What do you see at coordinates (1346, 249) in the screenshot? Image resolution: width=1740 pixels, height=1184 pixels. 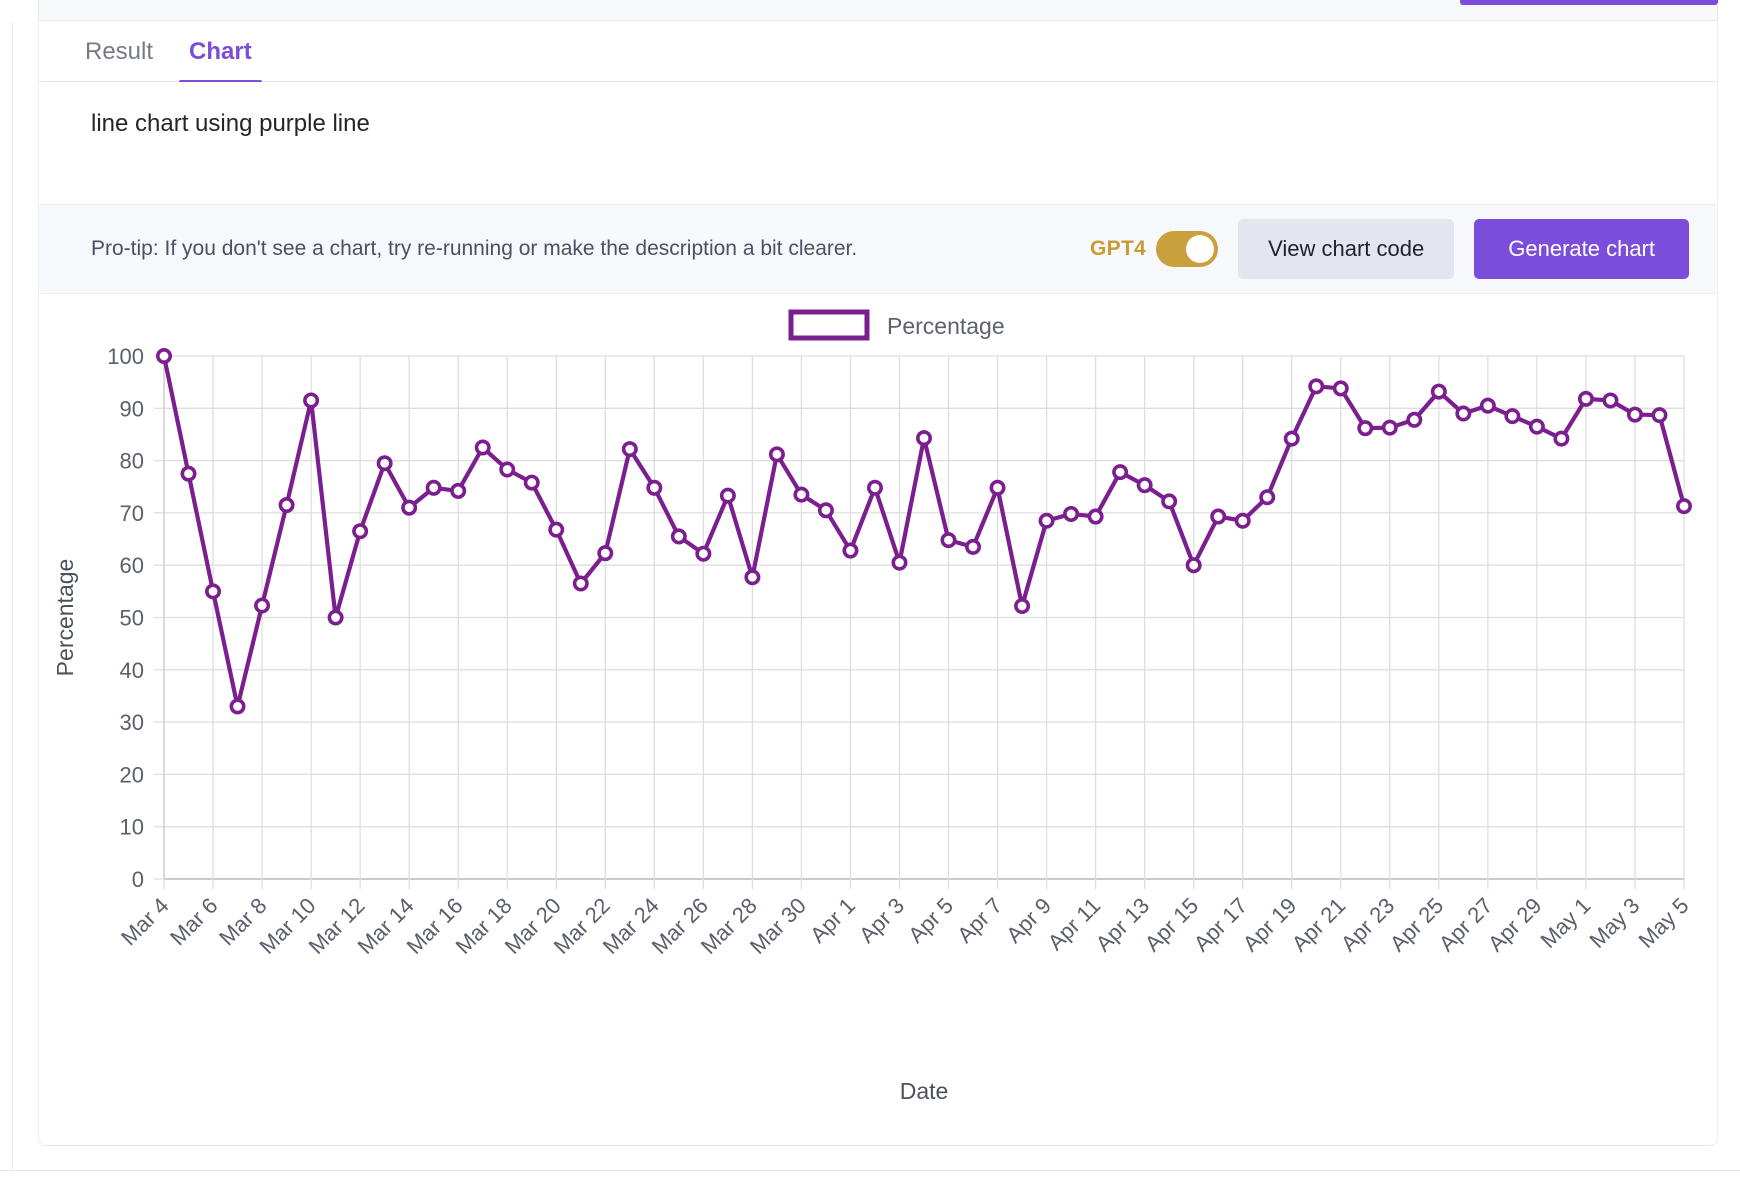 I see `view-chart-code-button: View chart code` at bounding box center [1346, 249].